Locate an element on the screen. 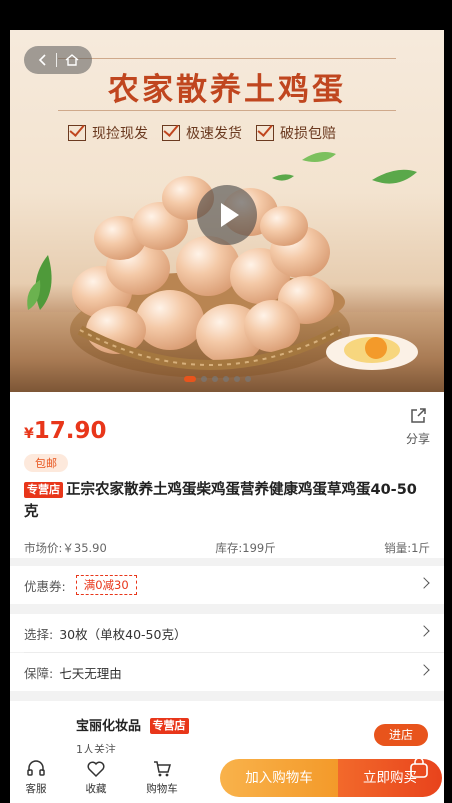 The height and width of the screenshot is (803, 452). coupon-row: 优惠券: 满0减30 is located at coordinates (227, 585).